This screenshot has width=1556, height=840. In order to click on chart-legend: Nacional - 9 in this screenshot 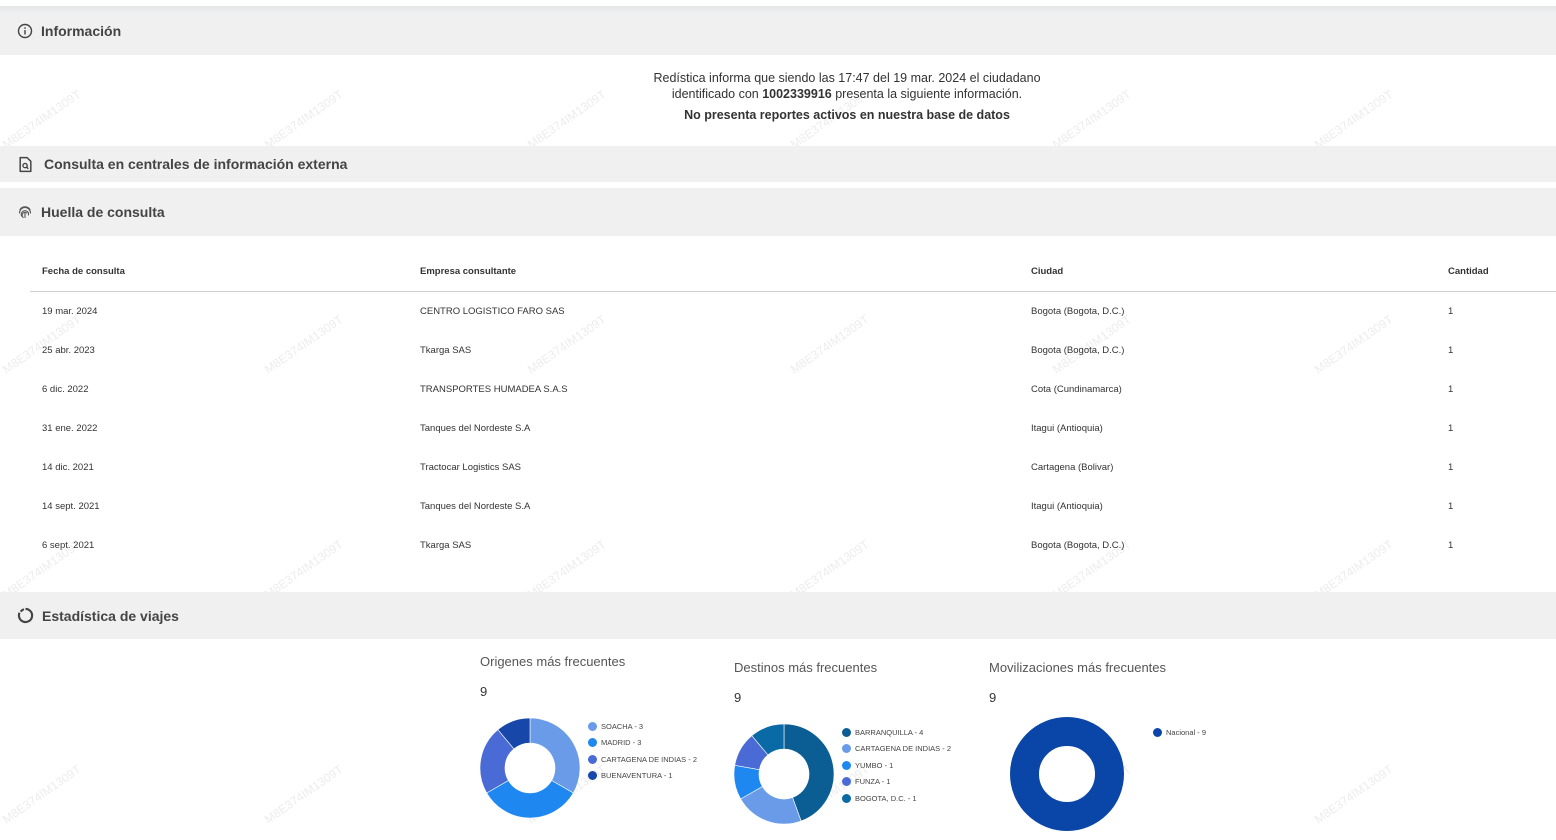, I will do `click(1179, 732)`.